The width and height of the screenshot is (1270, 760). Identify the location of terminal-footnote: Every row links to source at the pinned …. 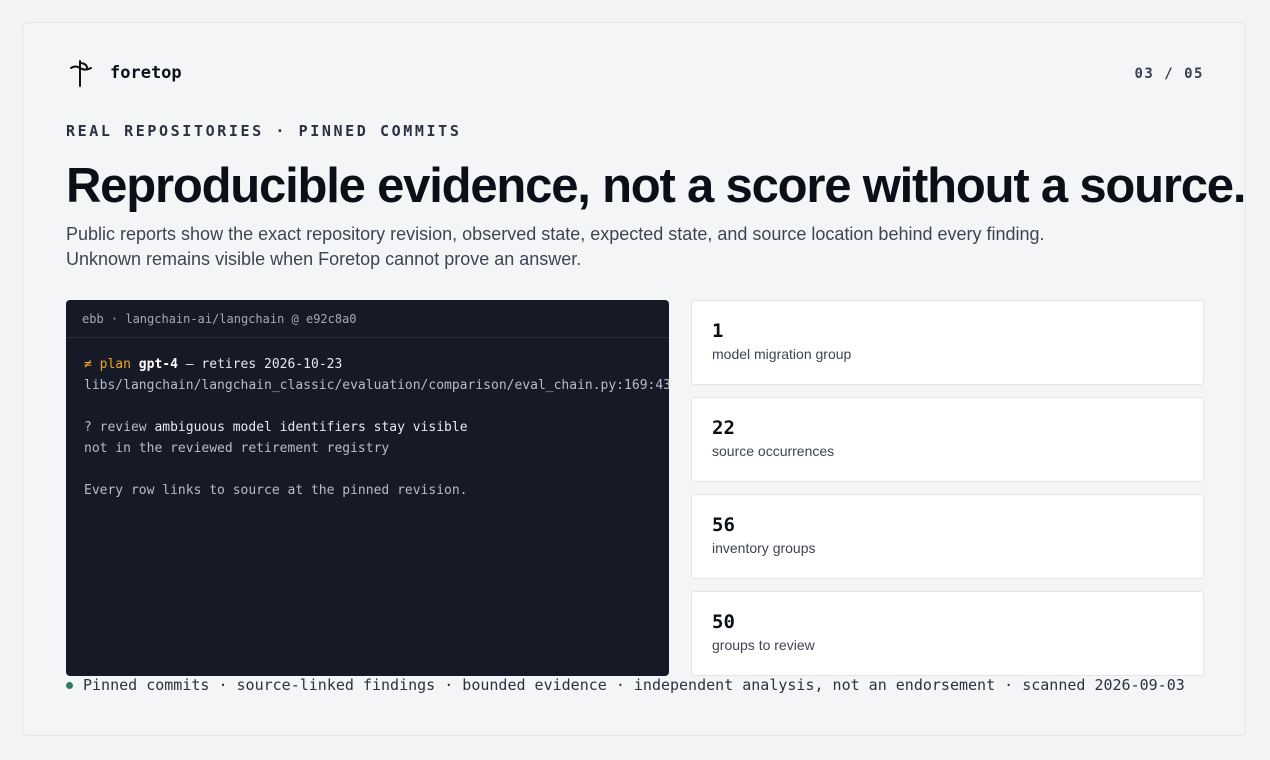
(276, 490).